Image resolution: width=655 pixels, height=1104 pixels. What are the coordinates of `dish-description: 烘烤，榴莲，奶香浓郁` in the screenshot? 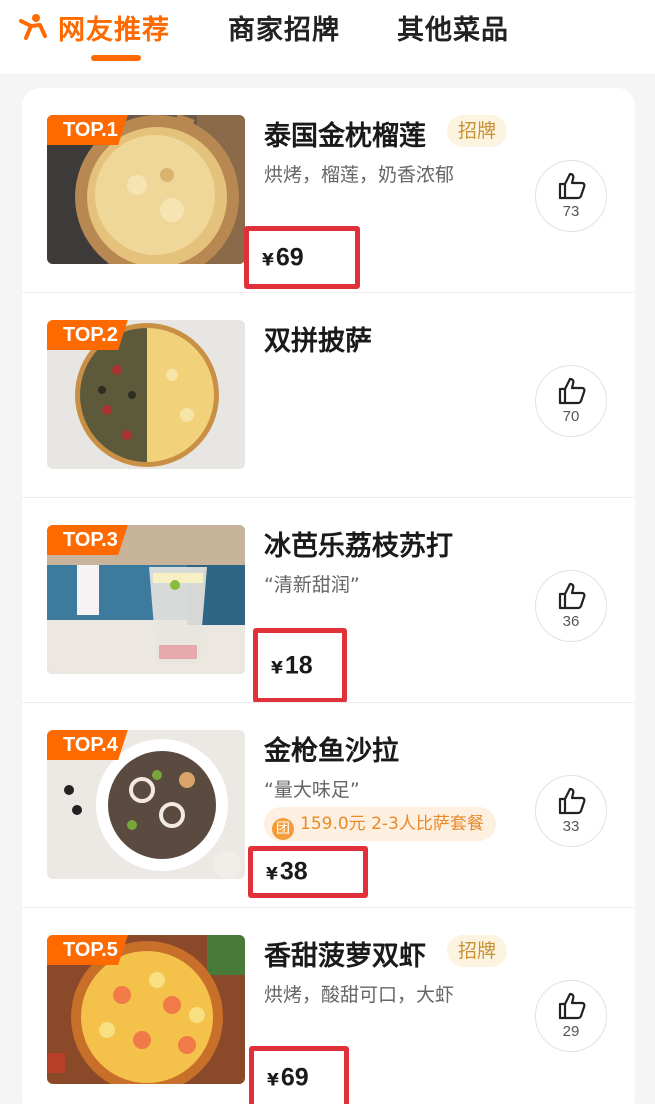 It's located at (359, 175).